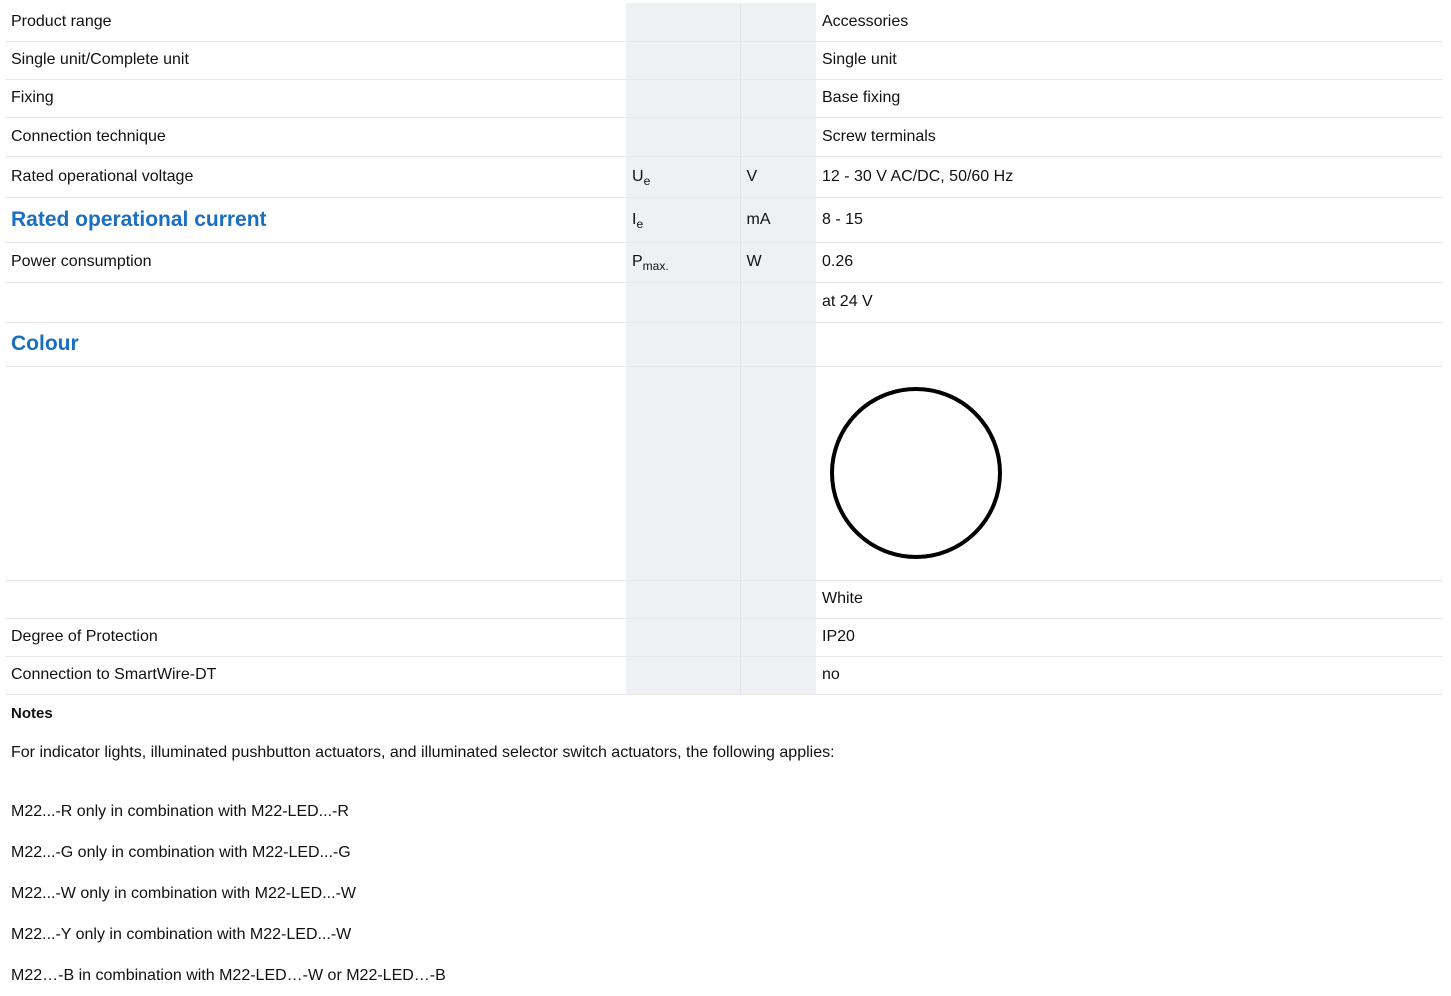 The height and width of the screenshot is (996, 1451). I want to click on spec-row-colour: Colour, so click(724, 344).